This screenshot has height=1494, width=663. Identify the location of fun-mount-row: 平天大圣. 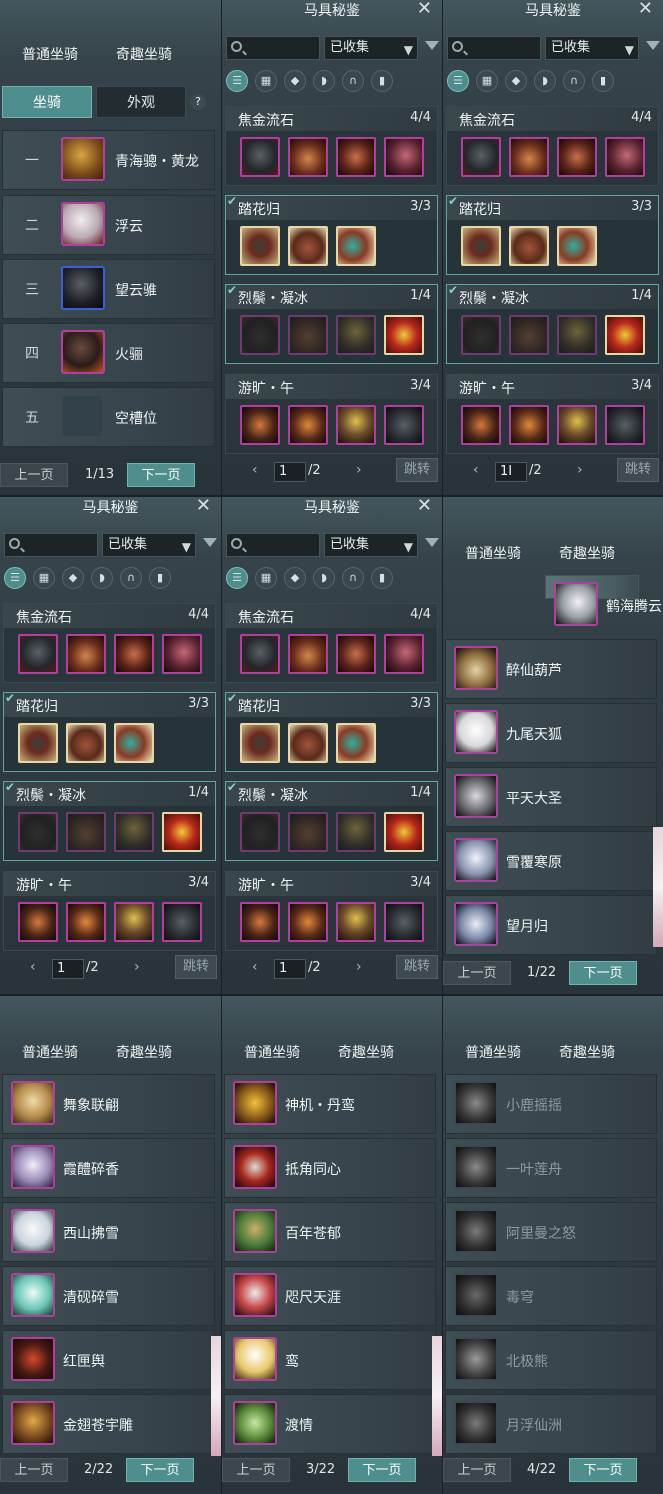
(551, 797).